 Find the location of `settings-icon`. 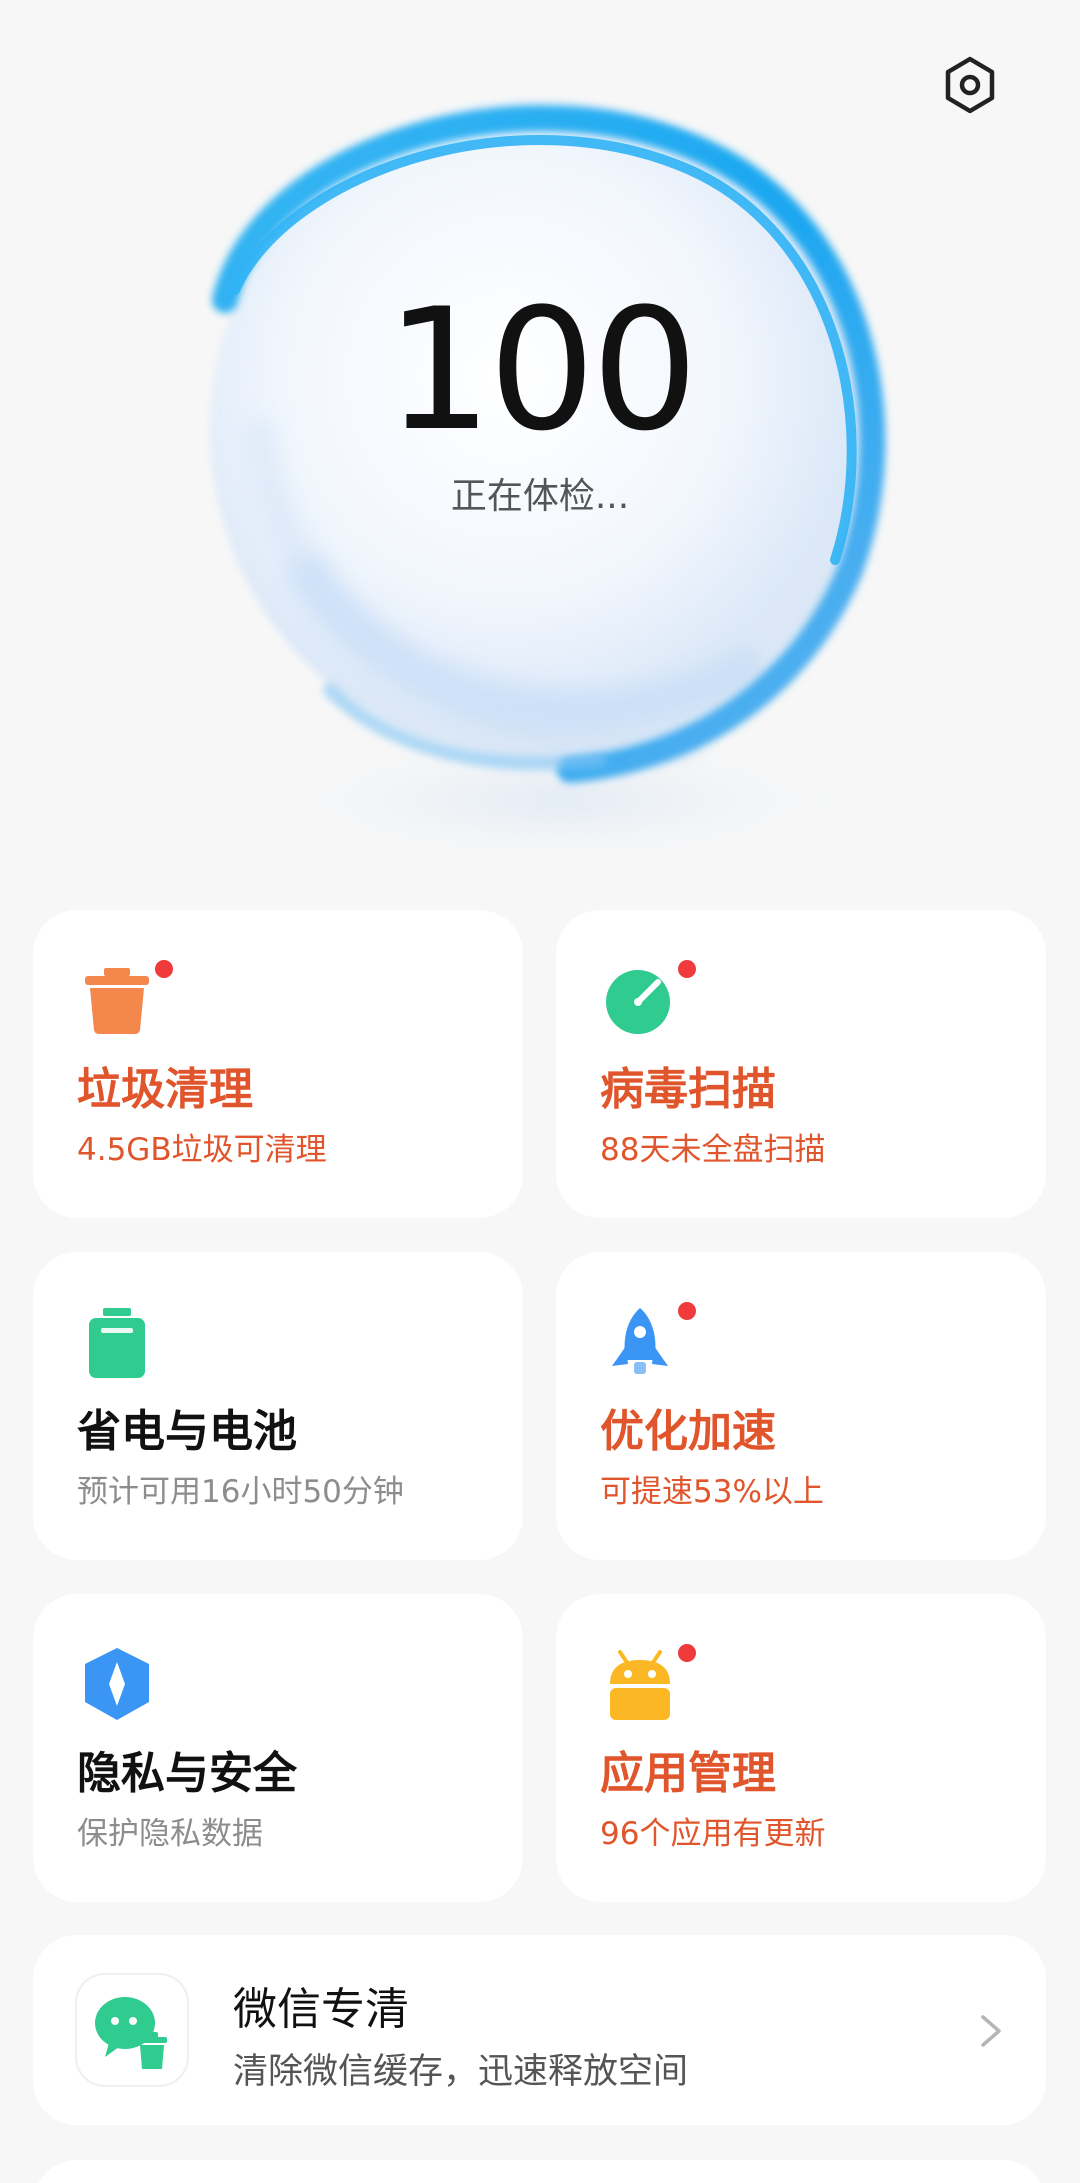

settings-icon is located at coordinates (970, 85).